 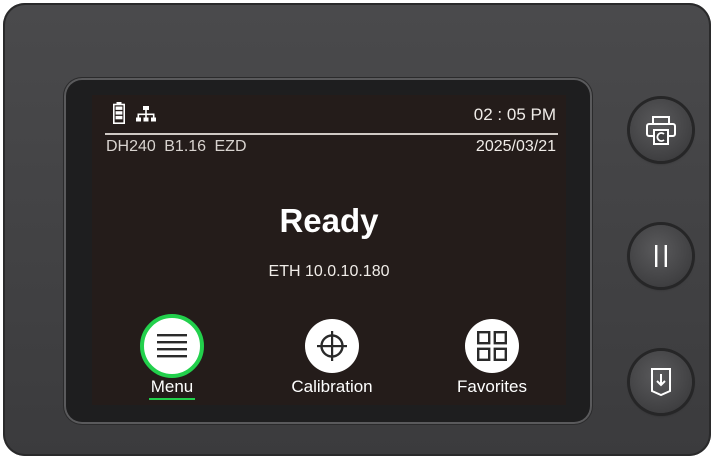 I want to click on nav-favorites-button: Favorites, so click(x=492, y=360).